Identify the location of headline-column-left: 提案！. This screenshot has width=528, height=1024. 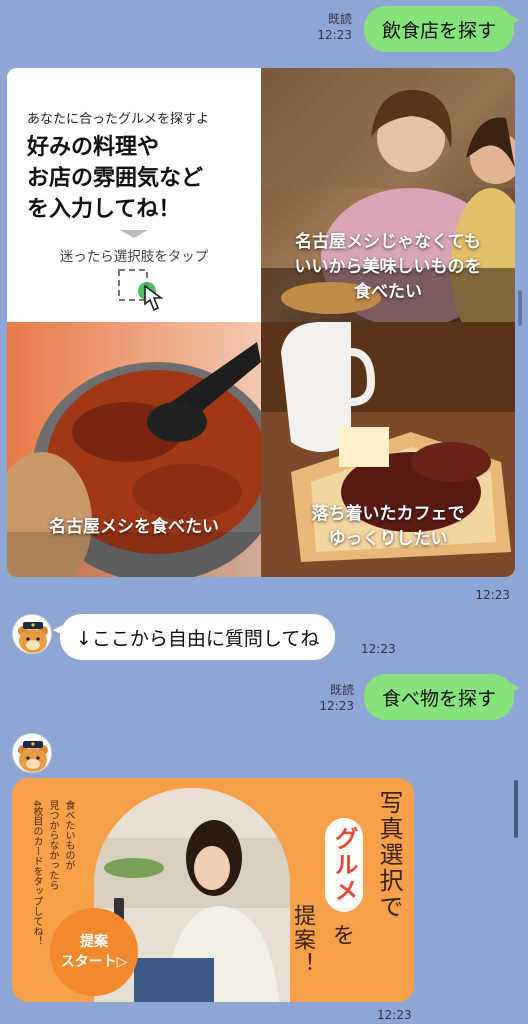
(302, 940).